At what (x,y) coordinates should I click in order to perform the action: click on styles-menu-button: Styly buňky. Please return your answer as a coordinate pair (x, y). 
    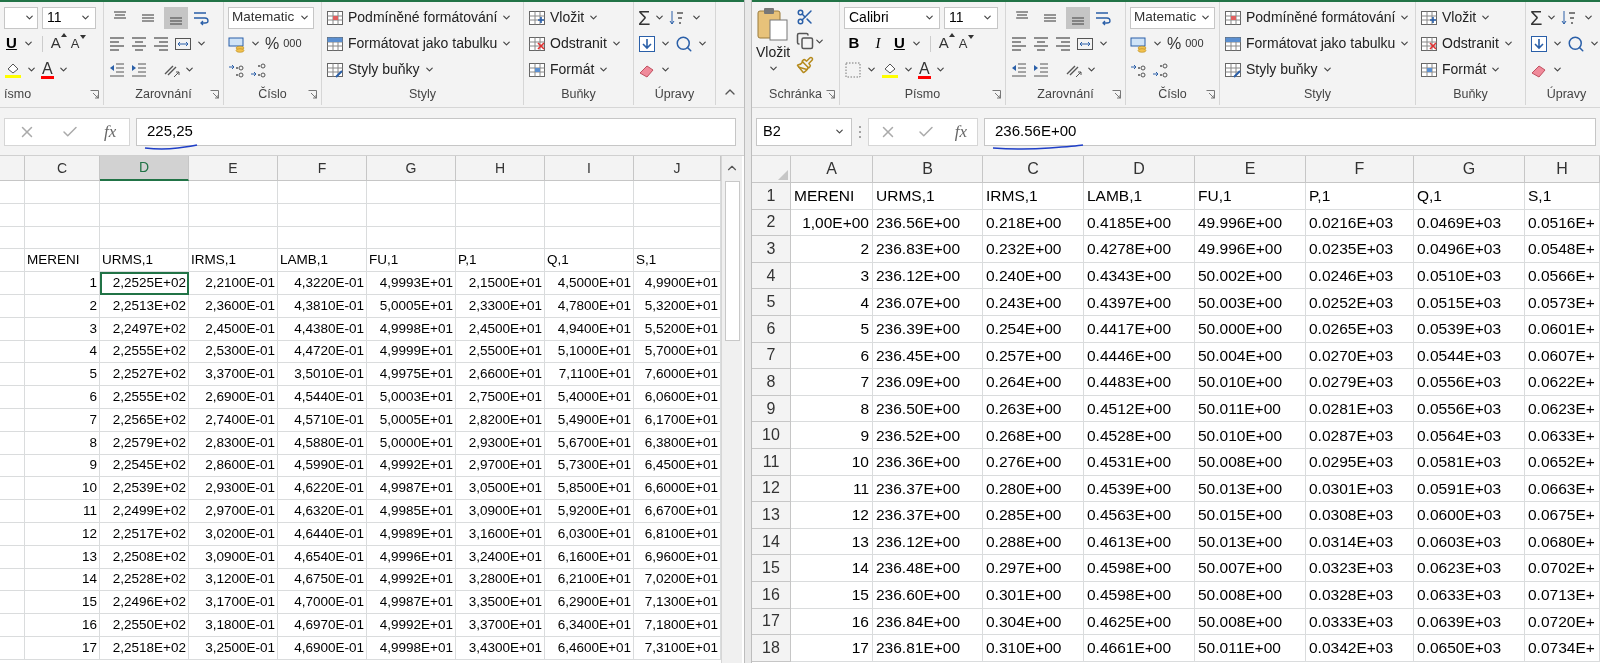
    Looking at the image, I should click on (1317, 69).